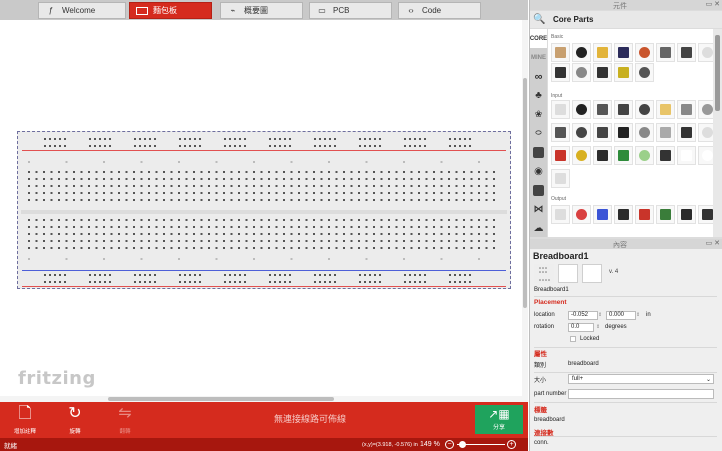 The width and height of the screenshot is (722, 451). I want to click on size-select: full+ ⌄, so click(641, 379).